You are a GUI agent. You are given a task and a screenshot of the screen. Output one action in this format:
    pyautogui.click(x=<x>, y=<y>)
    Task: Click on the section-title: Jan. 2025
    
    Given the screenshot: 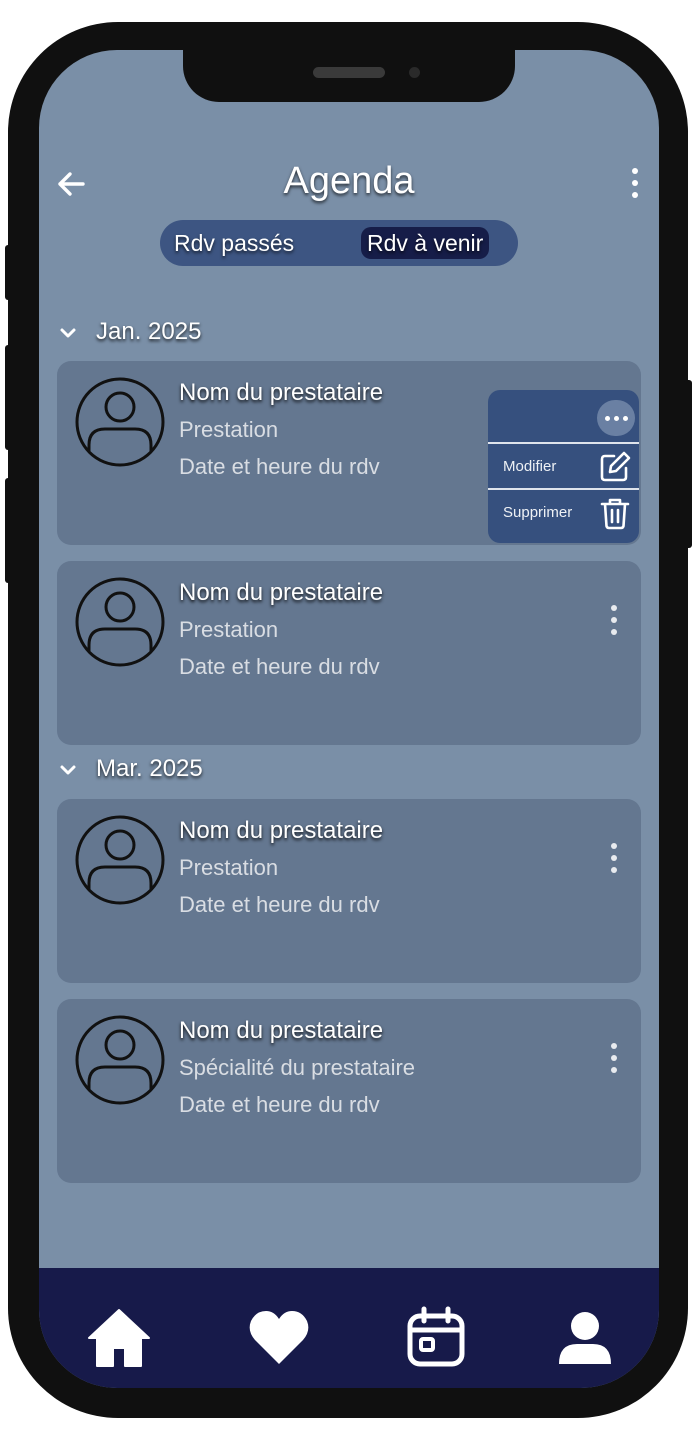 What is the action you would take?
    pyautogui.click(x=149, y=331)
    